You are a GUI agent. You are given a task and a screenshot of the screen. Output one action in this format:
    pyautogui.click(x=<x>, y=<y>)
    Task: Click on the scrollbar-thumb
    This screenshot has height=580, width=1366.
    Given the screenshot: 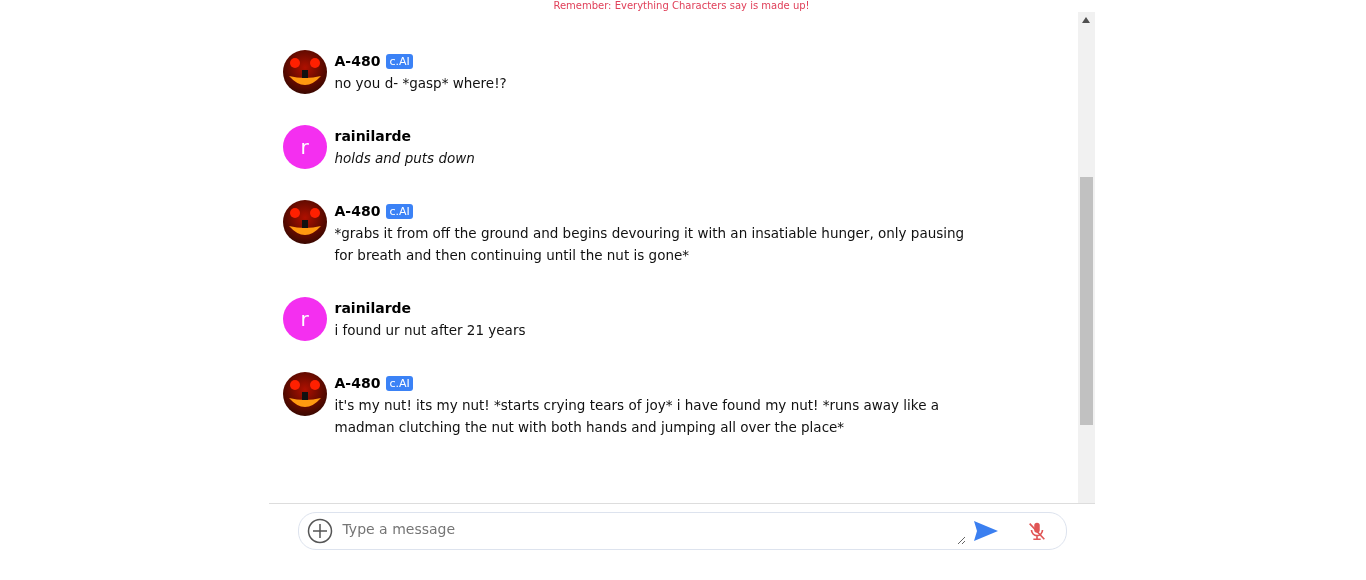 What is the action you would take?
    pyautogui.click(x=1086, y=301)
    